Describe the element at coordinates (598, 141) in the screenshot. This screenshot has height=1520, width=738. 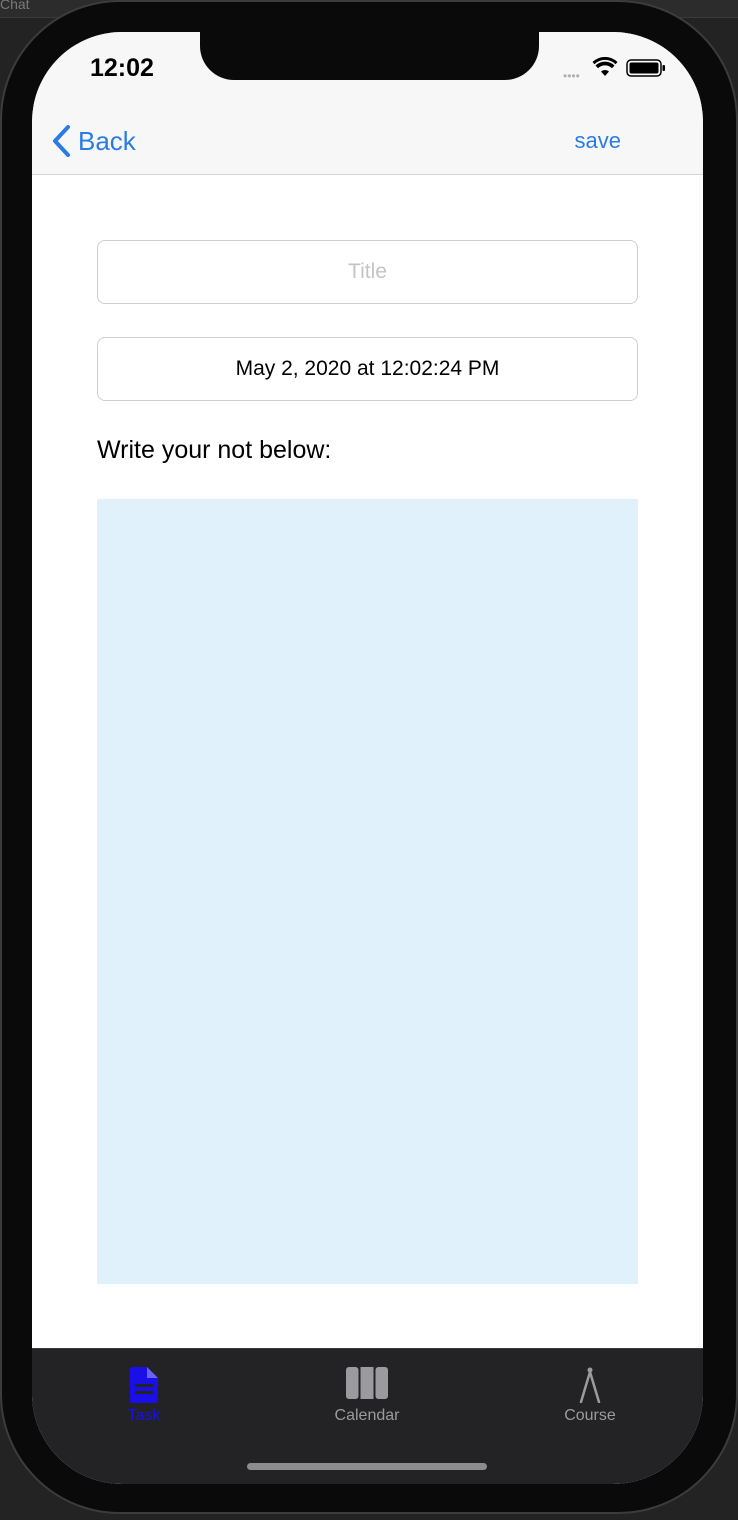
I see `save-button: save` at that location.